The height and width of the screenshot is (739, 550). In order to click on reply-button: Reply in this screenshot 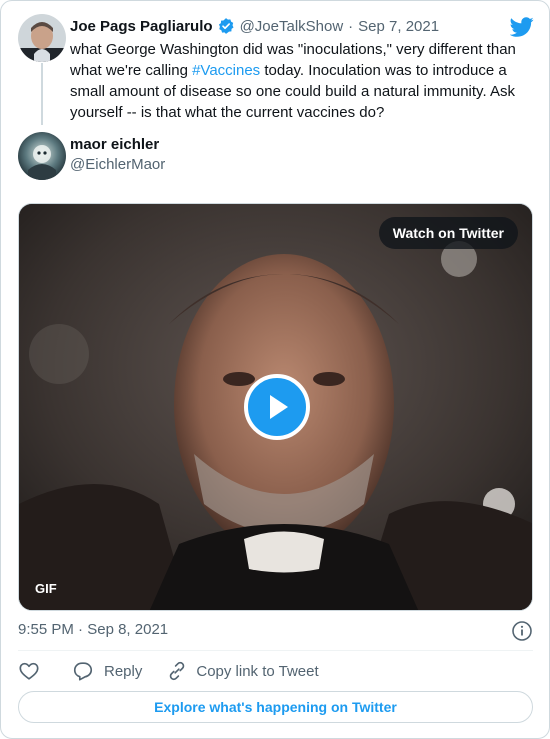, I will do `click(107, 671)`.